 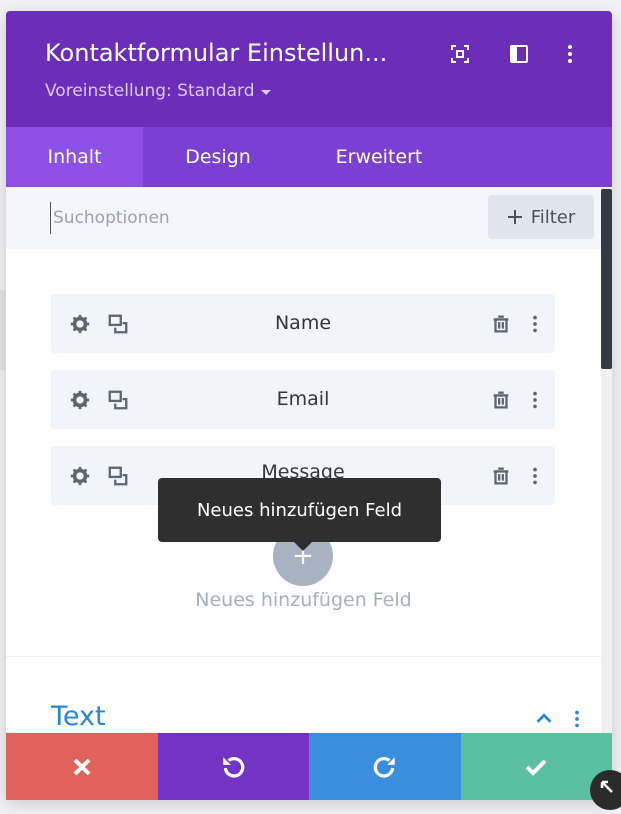 What do you see at coordinates (514, 217) in the screenshot?
I see `plus-icon` at bounding box center [514, 217].